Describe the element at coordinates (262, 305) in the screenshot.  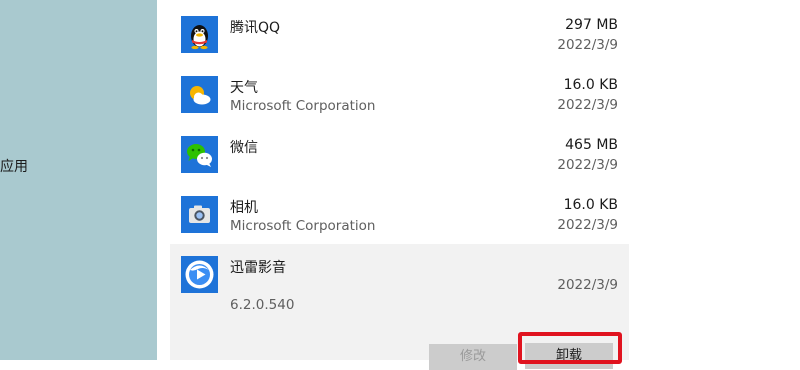
I see `app-version: 6.2.0.540` at that location.